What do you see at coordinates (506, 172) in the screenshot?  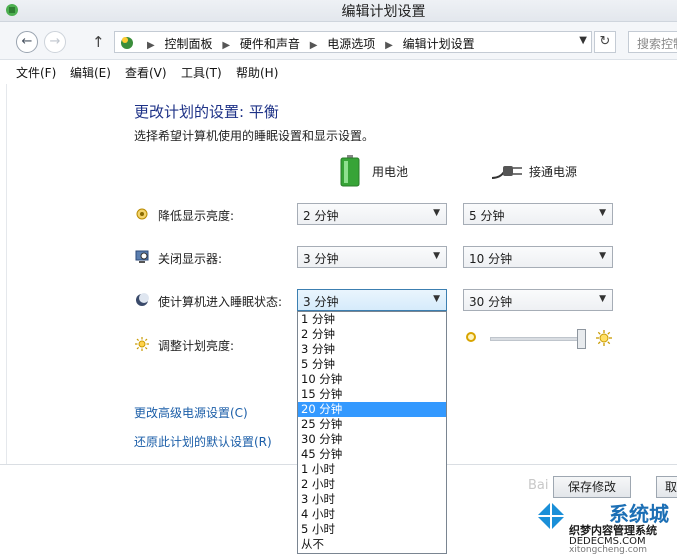 I see `plug-icon` at bounding box center [506, 172].